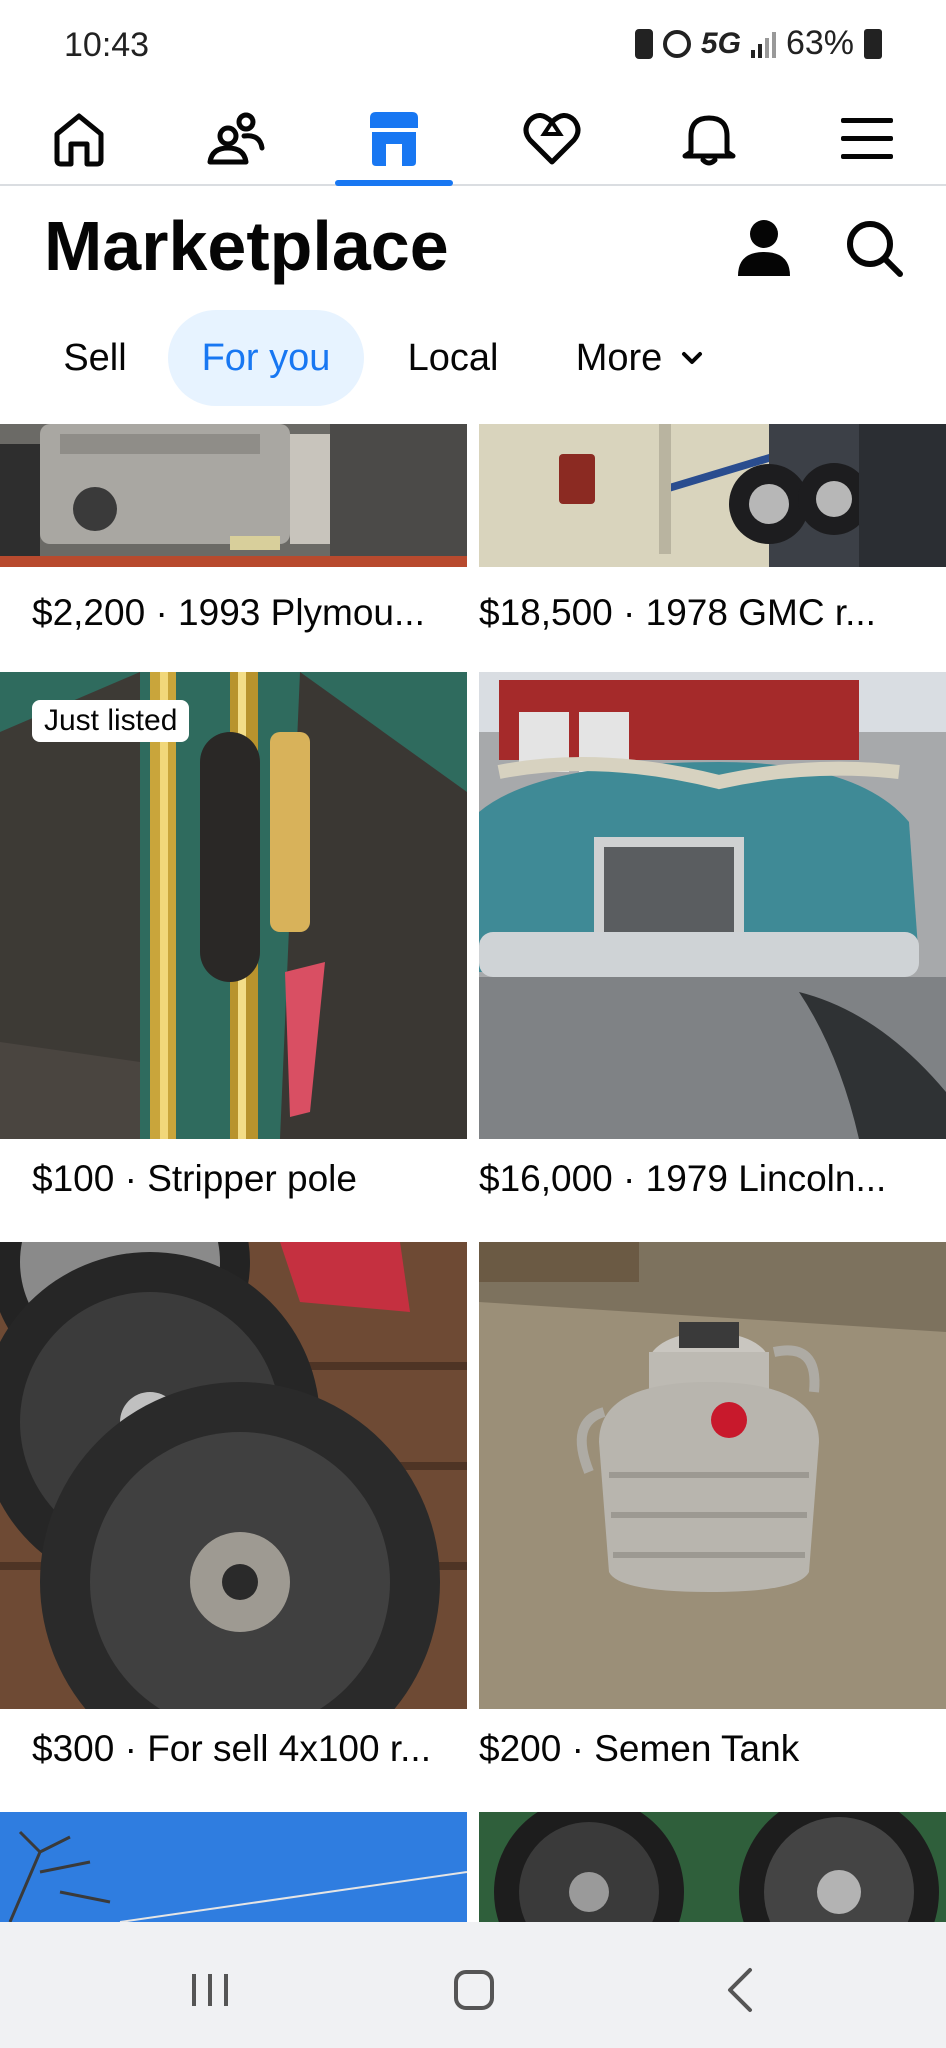  I want to click on bell-icon, so click(709, 140).